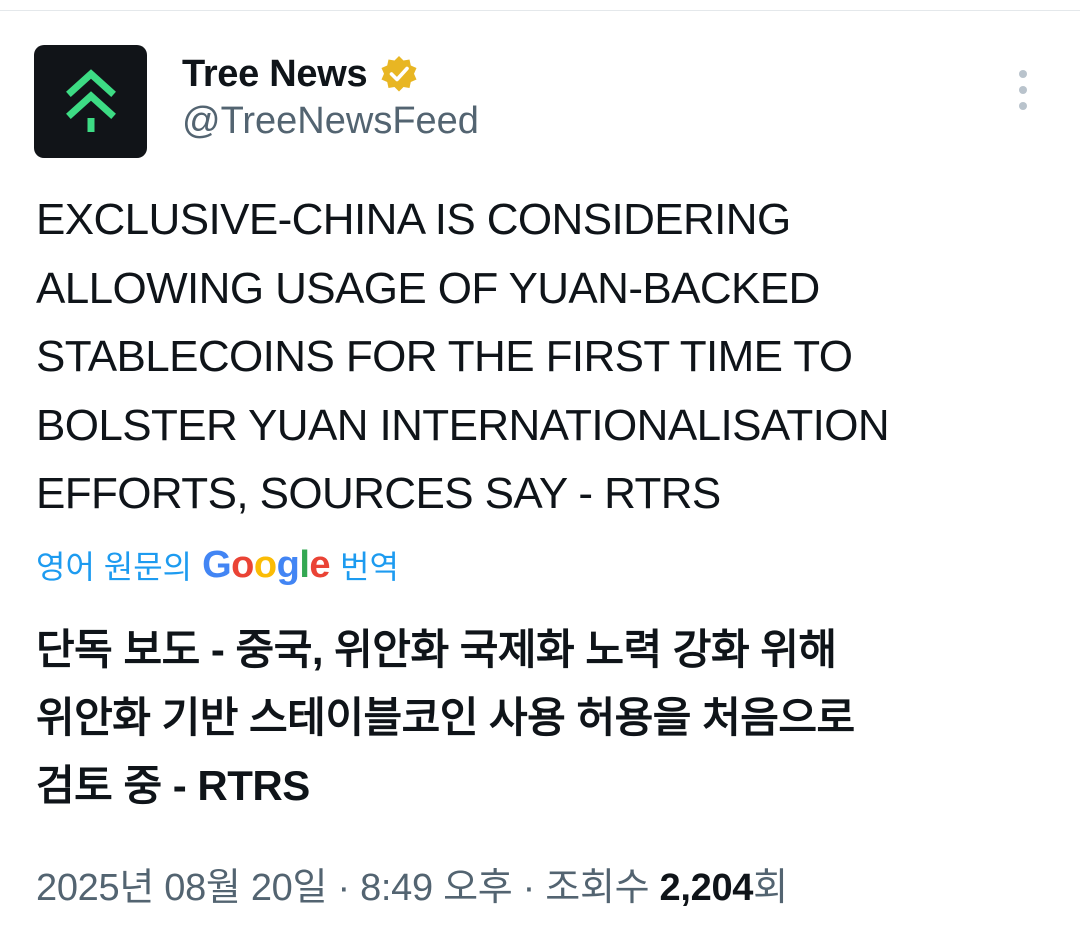  What do you see at coordinates (597, 888) in the screenshot?
I see `views-label: 조회수` at bounding box center [597, 888].